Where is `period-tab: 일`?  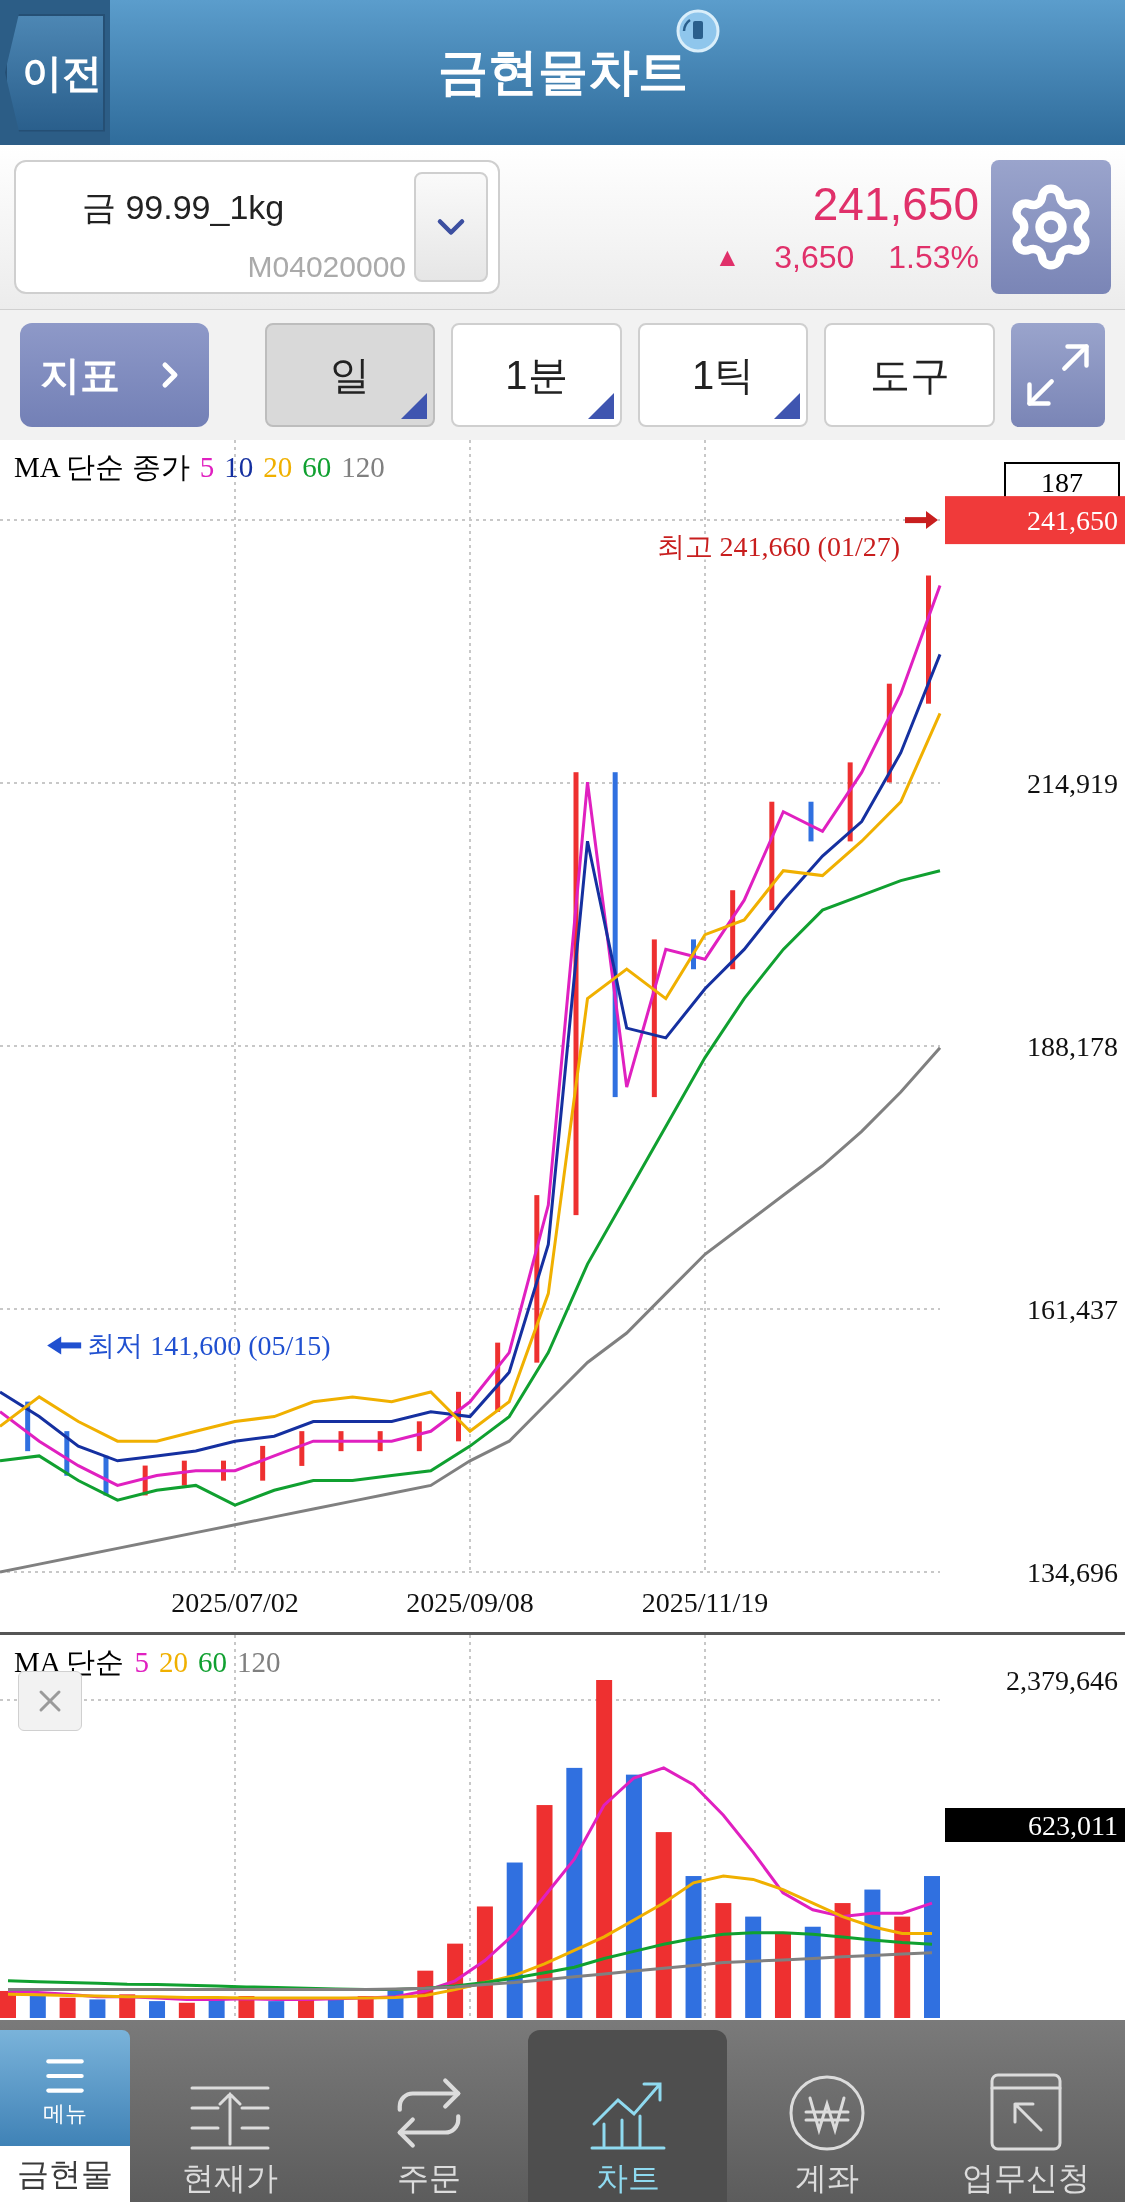
period-tab: 일 is located at coordinates (350, 375).